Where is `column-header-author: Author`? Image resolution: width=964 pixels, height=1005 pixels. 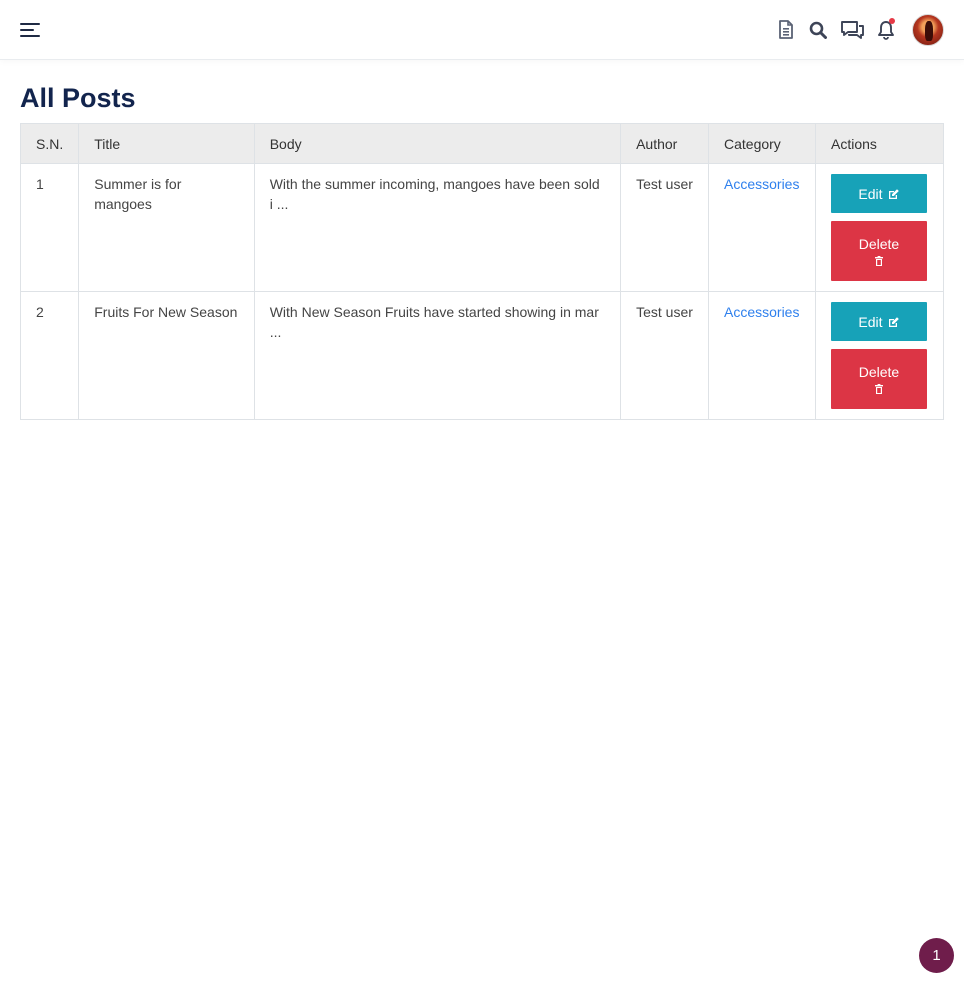
column-header-author: Author is located at coordinates (664, 143).